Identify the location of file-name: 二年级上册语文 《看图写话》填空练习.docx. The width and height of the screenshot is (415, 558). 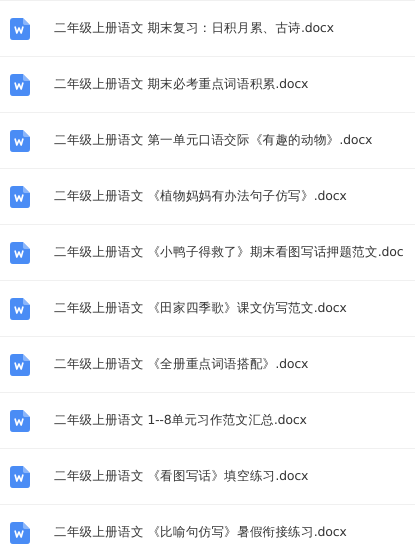
(181, 476).